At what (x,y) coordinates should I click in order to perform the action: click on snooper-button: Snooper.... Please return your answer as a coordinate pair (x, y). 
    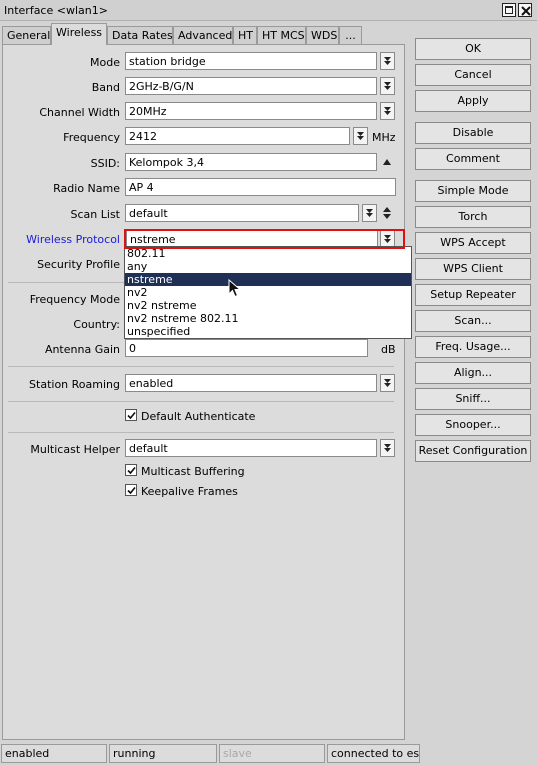
    Looking at the image, I should click on (473, 425).